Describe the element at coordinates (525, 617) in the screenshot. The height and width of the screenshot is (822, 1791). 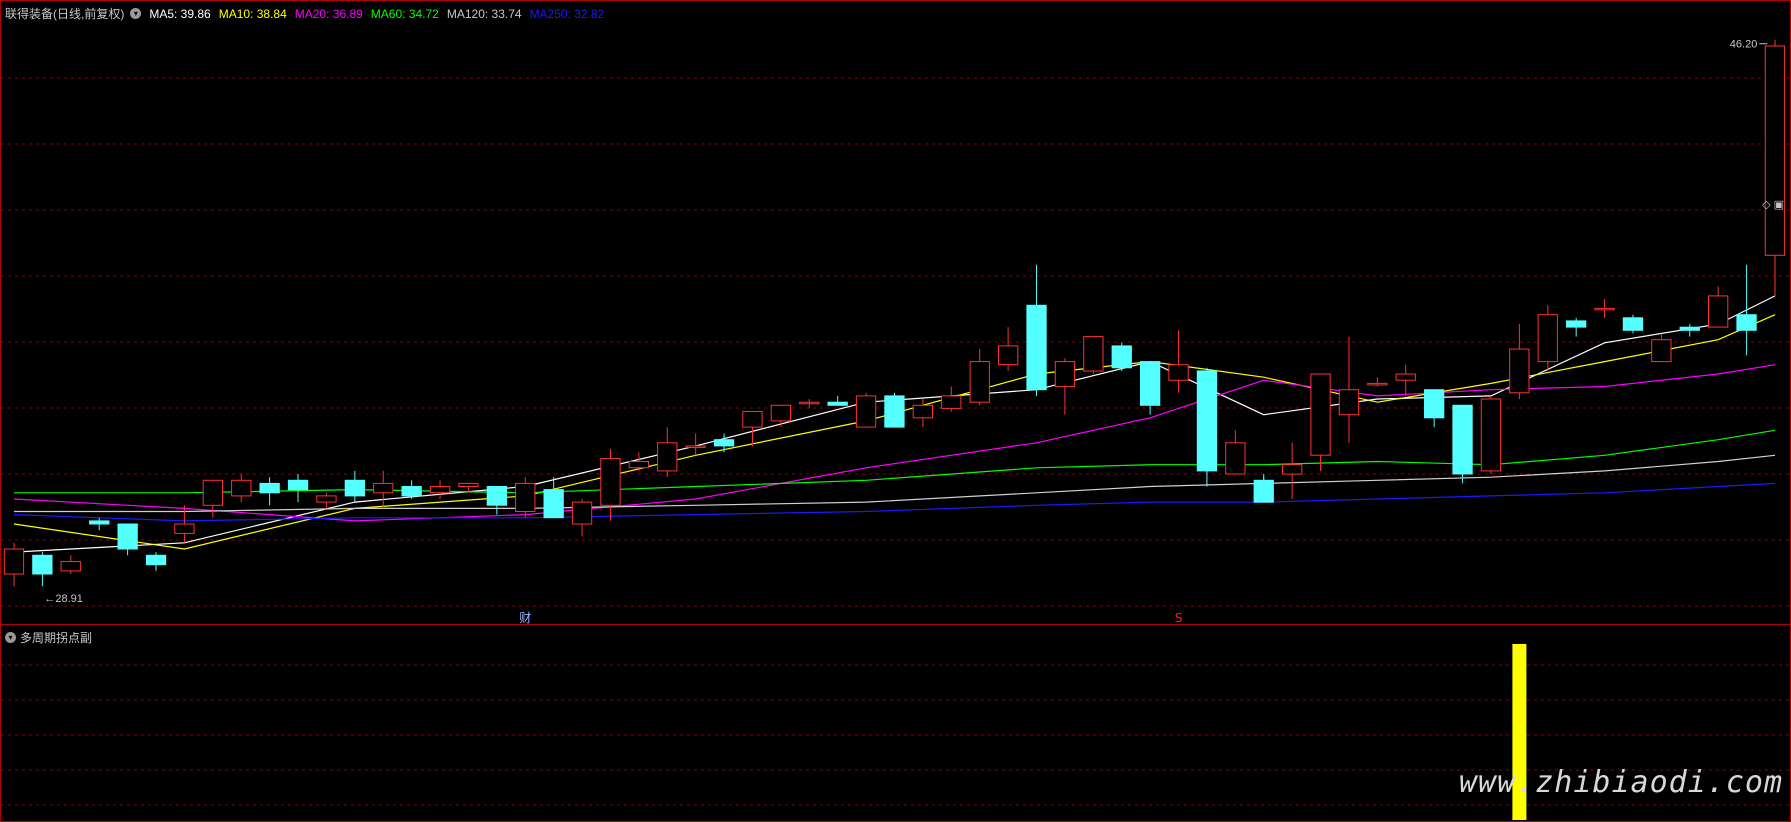
I see `marker-cai: 财` at that location.